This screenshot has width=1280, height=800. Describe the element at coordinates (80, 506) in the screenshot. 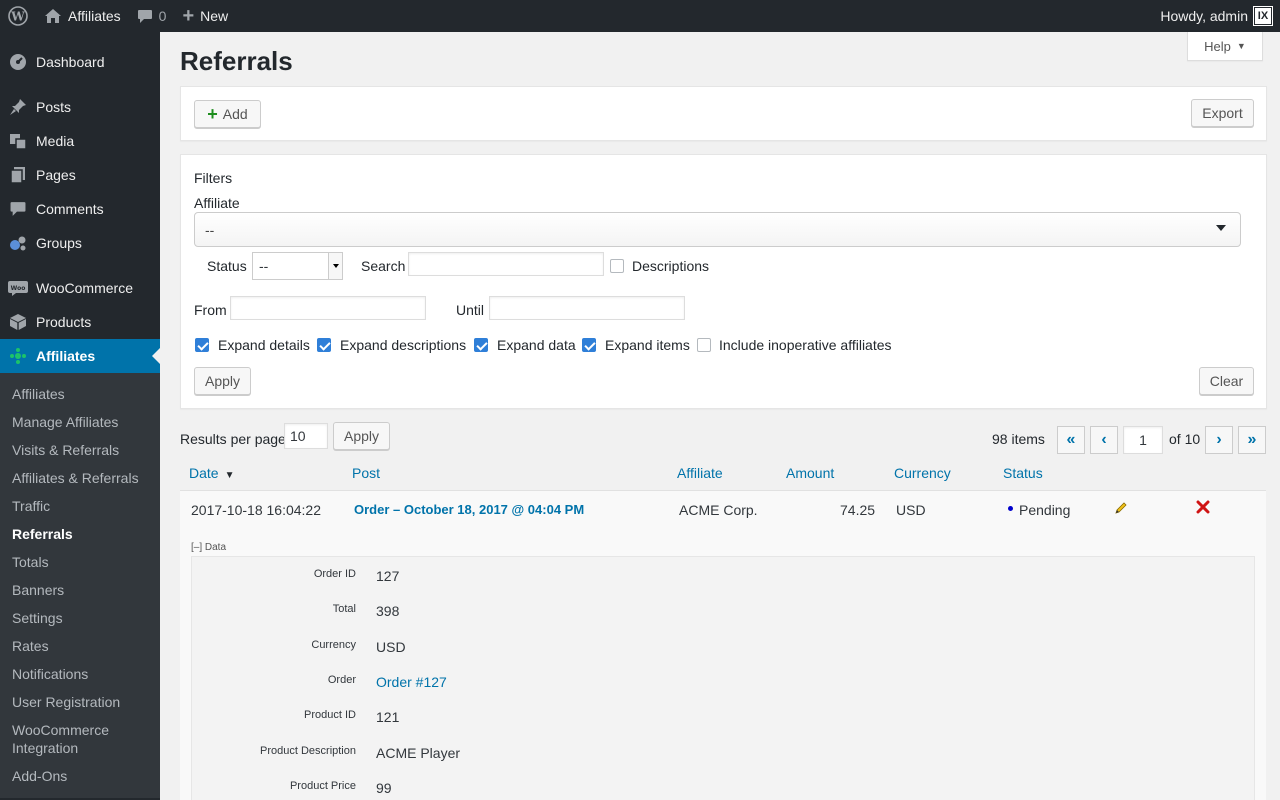

I see `submenu-traffic: Traffic` at that location.